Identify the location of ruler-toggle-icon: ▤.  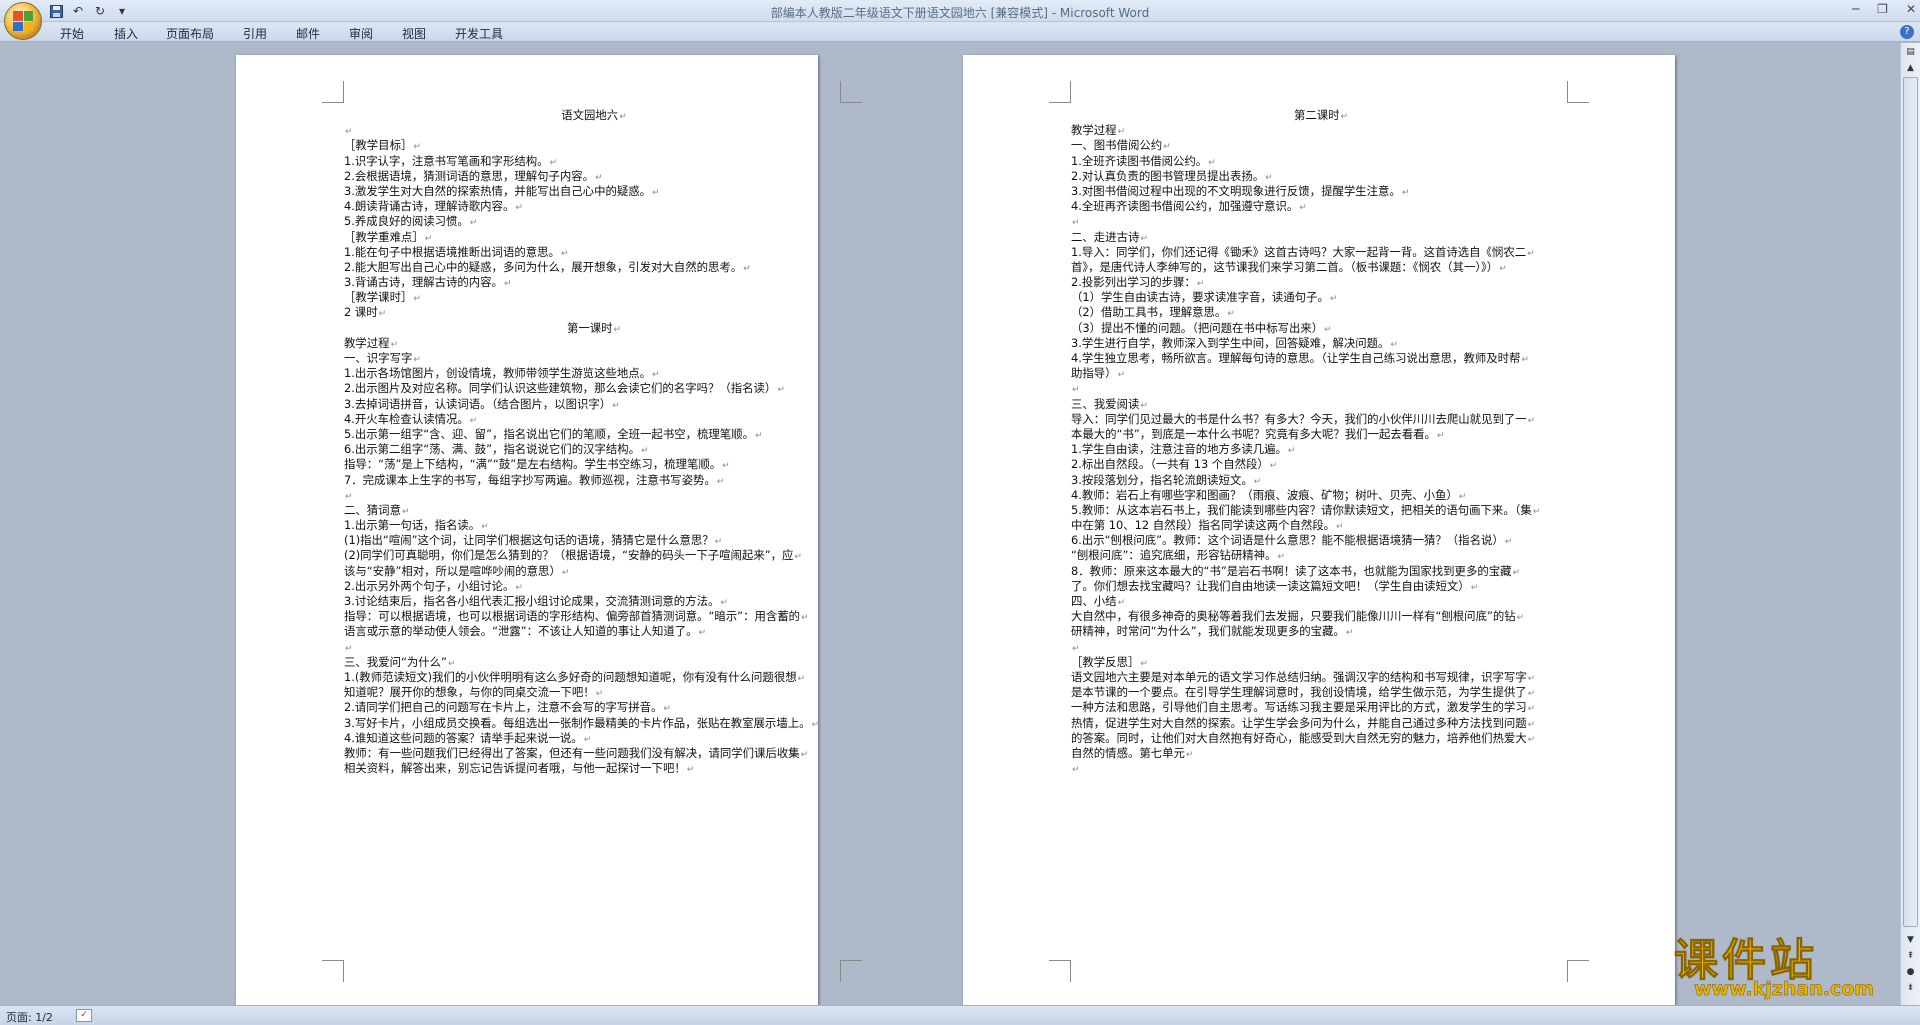
(1910, 52).